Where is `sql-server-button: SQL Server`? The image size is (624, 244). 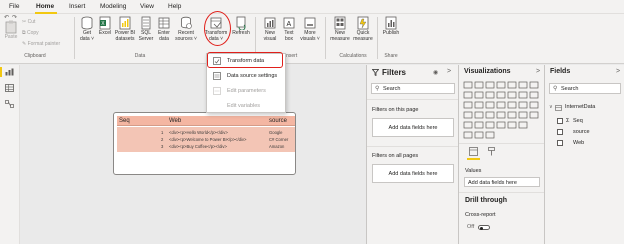 sql-server-button: SQL Server is located at coordinates (146, 29).